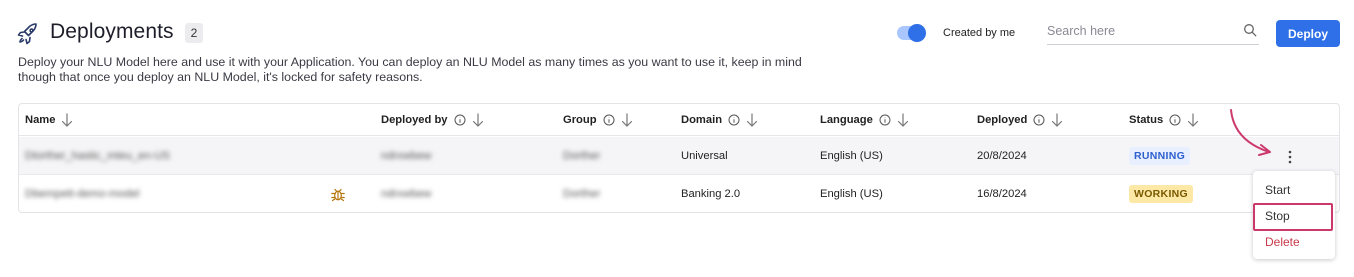 This screenshot has width=1354, height=277. I want to click on search-icon, so click(1250, 30).